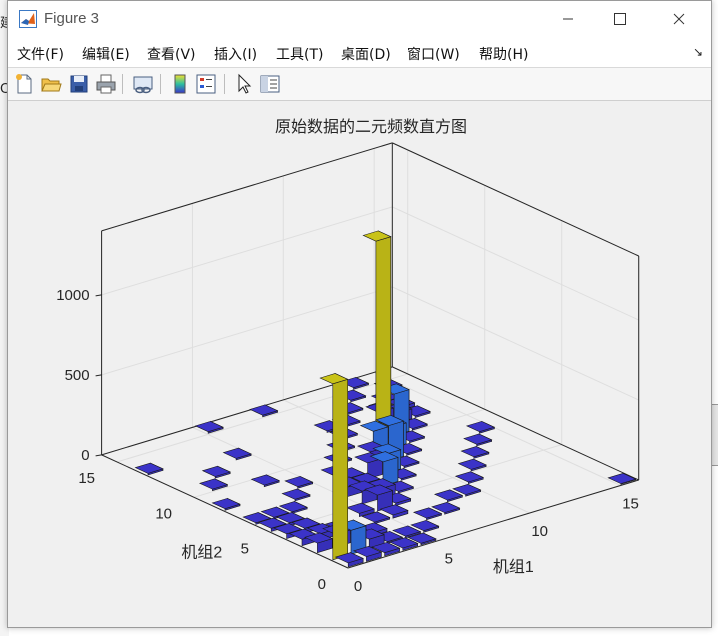 The height and width of the screenshot is (636, 718). I want to click on z-tick-label: 500, so click(77, 375).